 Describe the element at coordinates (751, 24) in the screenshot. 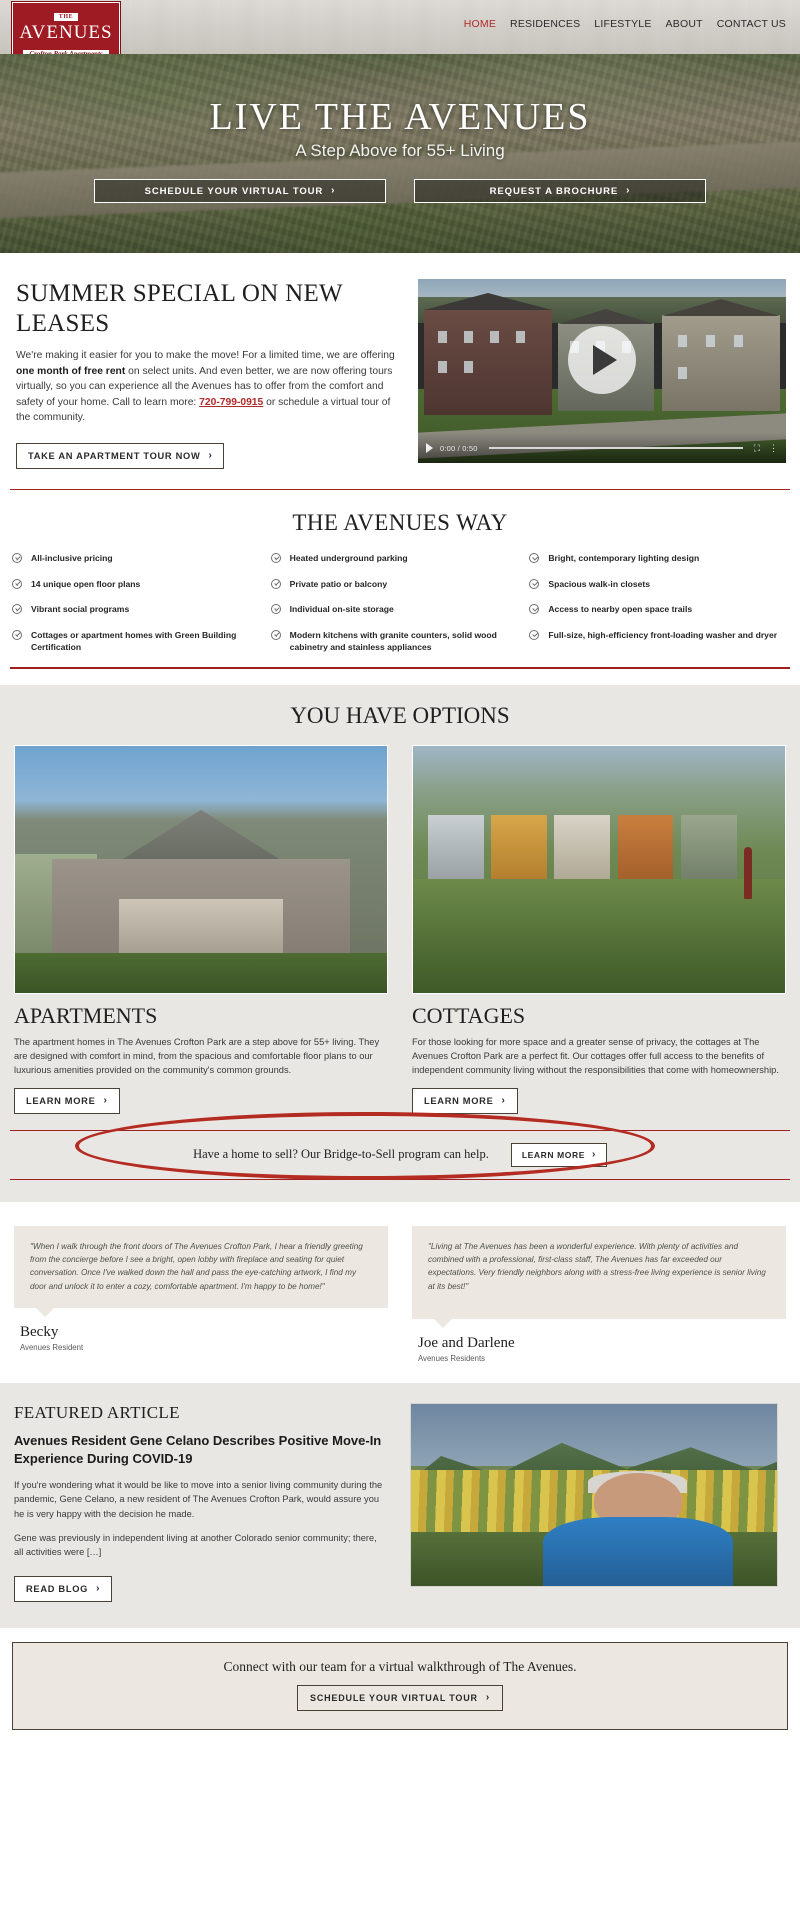

I see `nav-item-contact-us: CONTACT US` at that location.